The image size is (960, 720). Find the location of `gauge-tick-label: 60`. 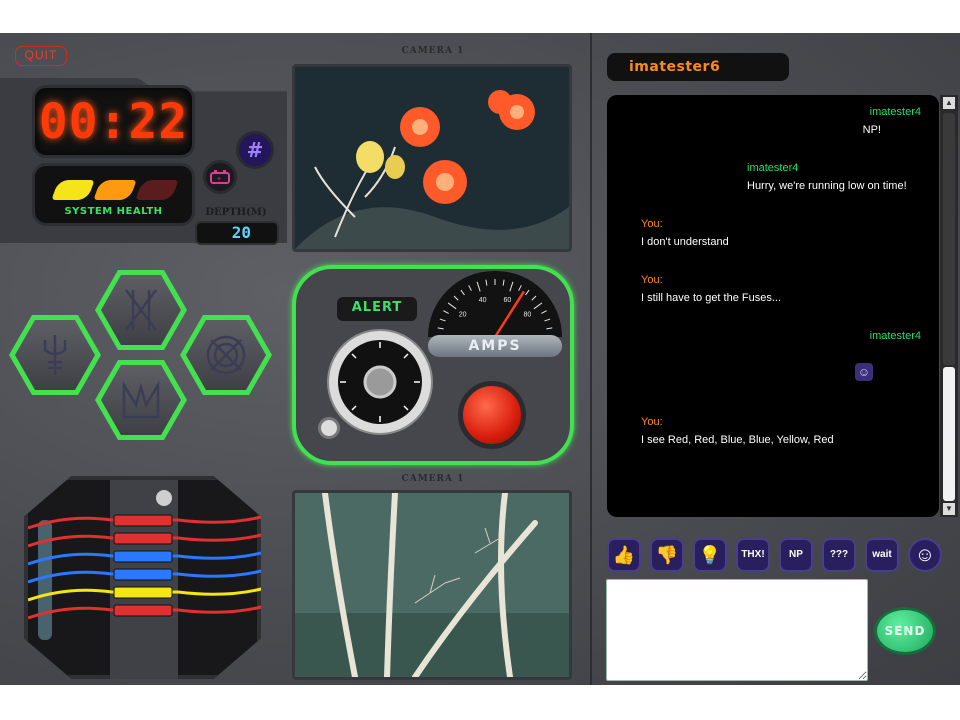

gauge-tick-label: 60 is located at coordinates (507, 300).